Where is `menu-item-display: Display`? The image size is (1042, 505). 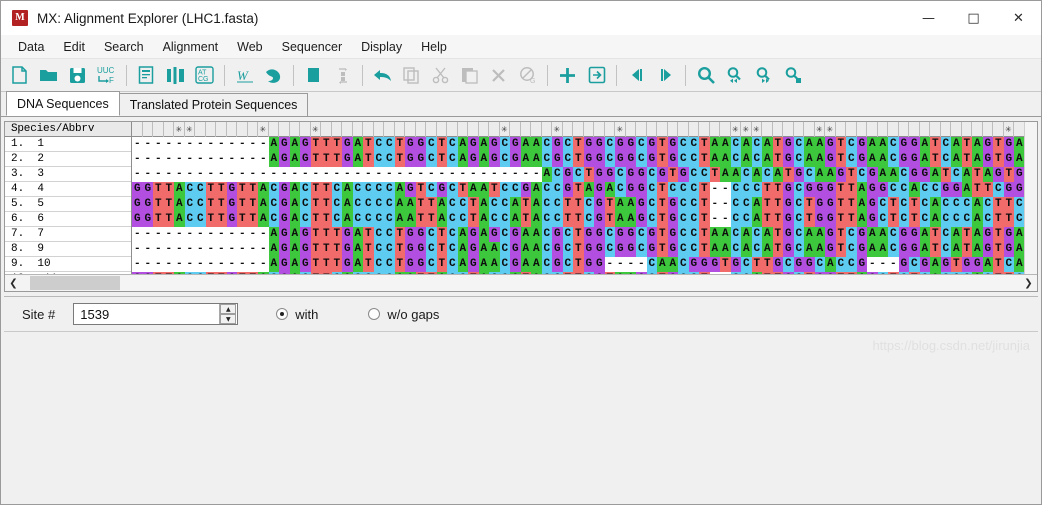
menu-item-display: Display is located at coordinates (381, 47).